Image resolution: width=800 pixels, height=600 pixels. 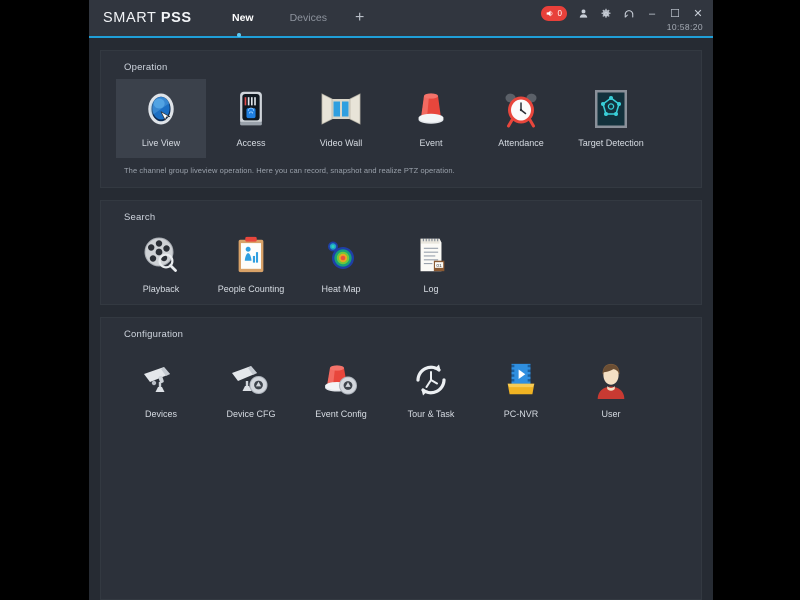 I want to click on tile-pc-nvr: PC-NVR, so click(x=521, y=389).